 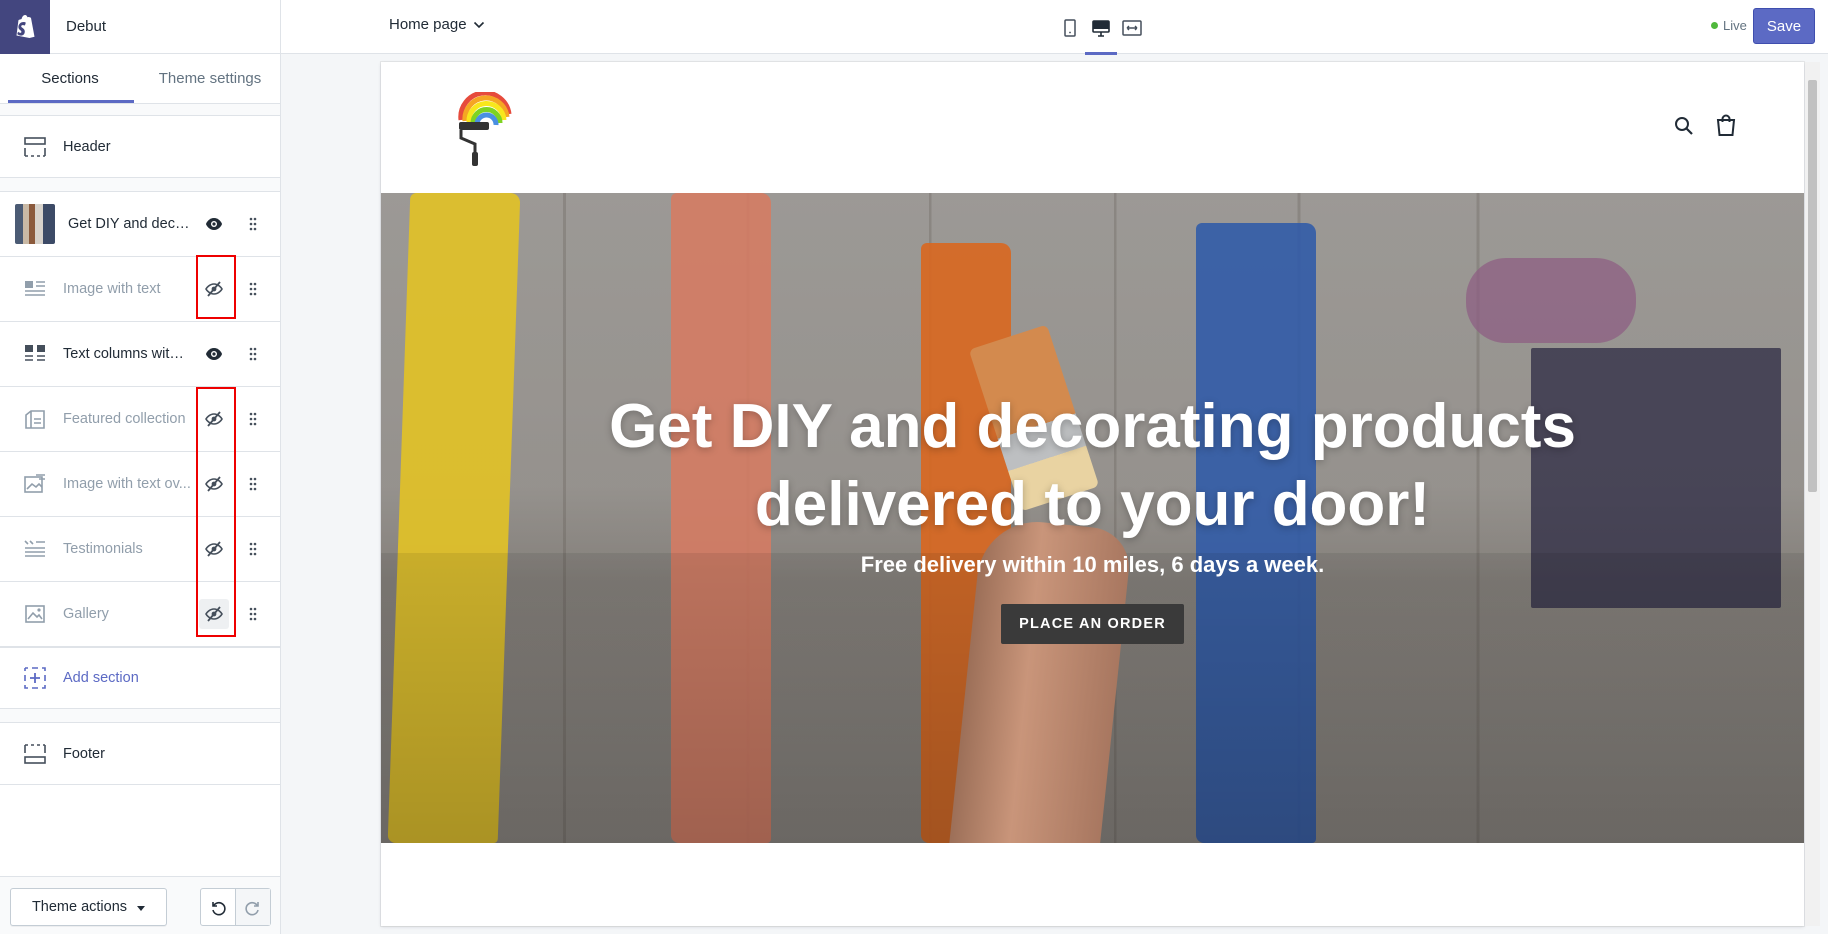 I want to click on section-row-gallery: Gallery, so click(x=140, y=614).